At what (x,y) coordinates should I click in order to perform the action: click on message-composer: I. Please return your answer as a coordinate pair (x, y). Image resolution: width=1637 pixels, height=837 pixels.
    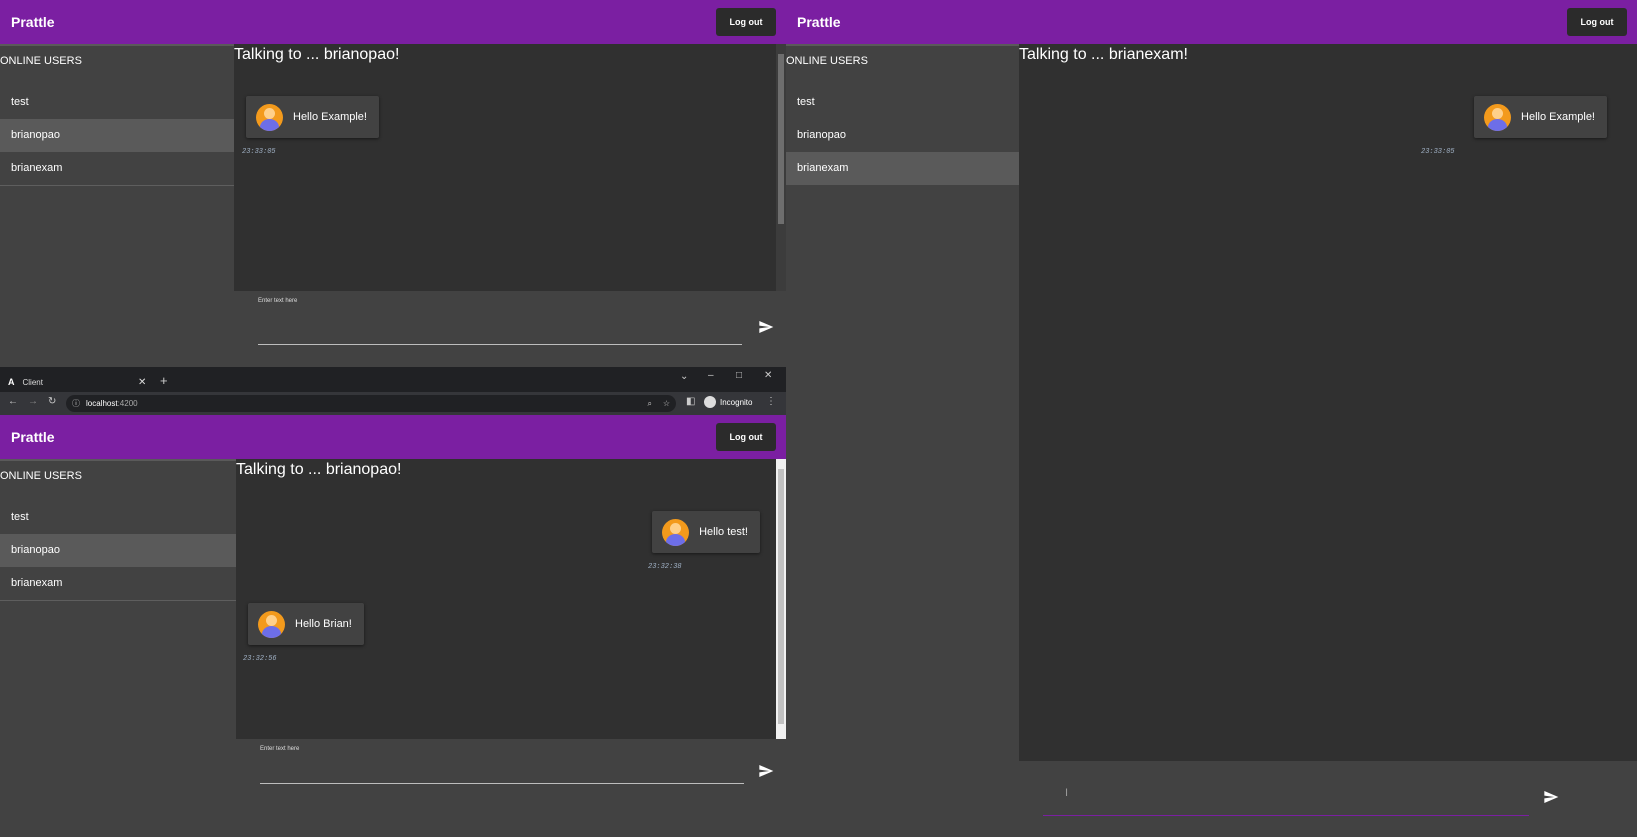
    Looking at the image, I should click on (1328, 799).